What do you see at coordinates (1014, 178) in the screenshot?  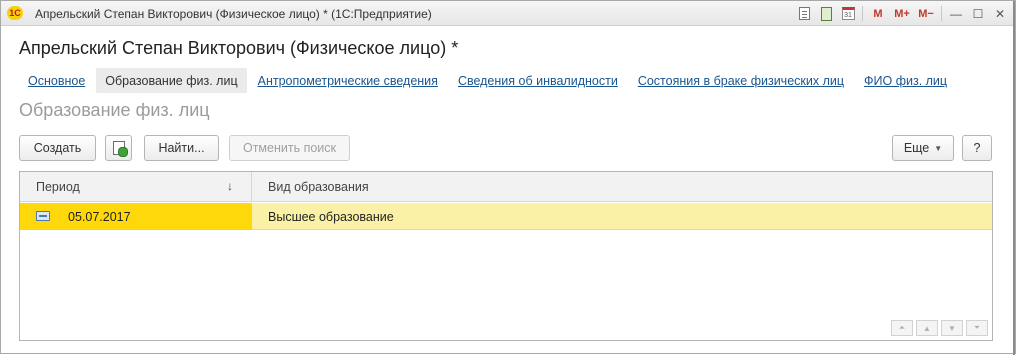 I see `window-edge` at bounding box center [1014, 178].